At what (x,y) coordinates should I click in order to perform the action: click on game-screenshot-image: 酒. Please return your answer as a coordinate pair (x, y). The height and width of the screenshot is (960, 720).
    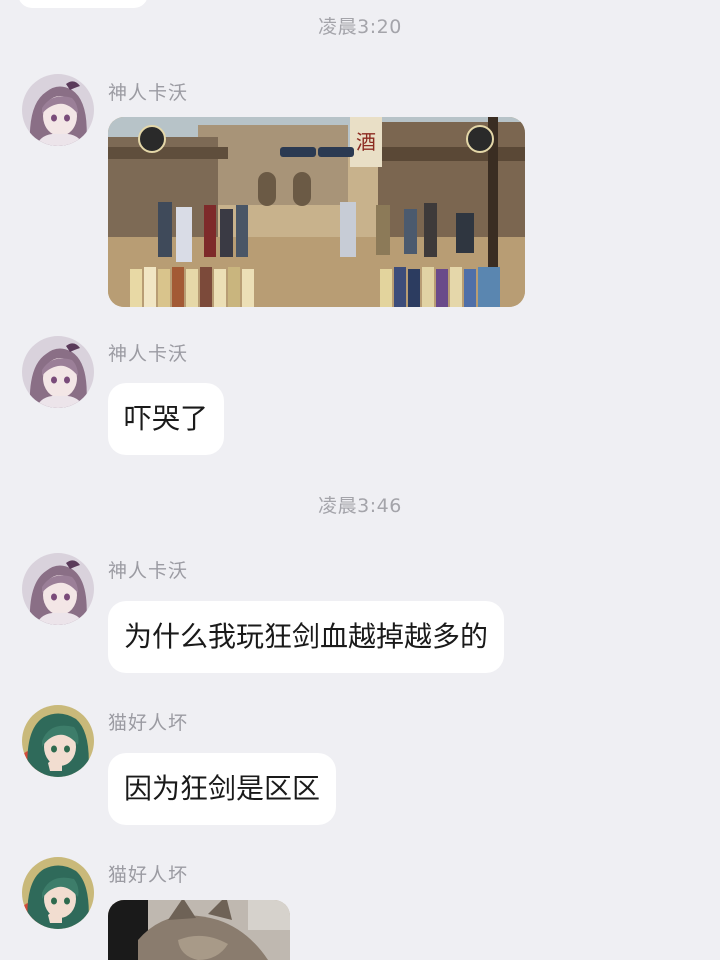
    Looking at the image, I should click on (316, 212).